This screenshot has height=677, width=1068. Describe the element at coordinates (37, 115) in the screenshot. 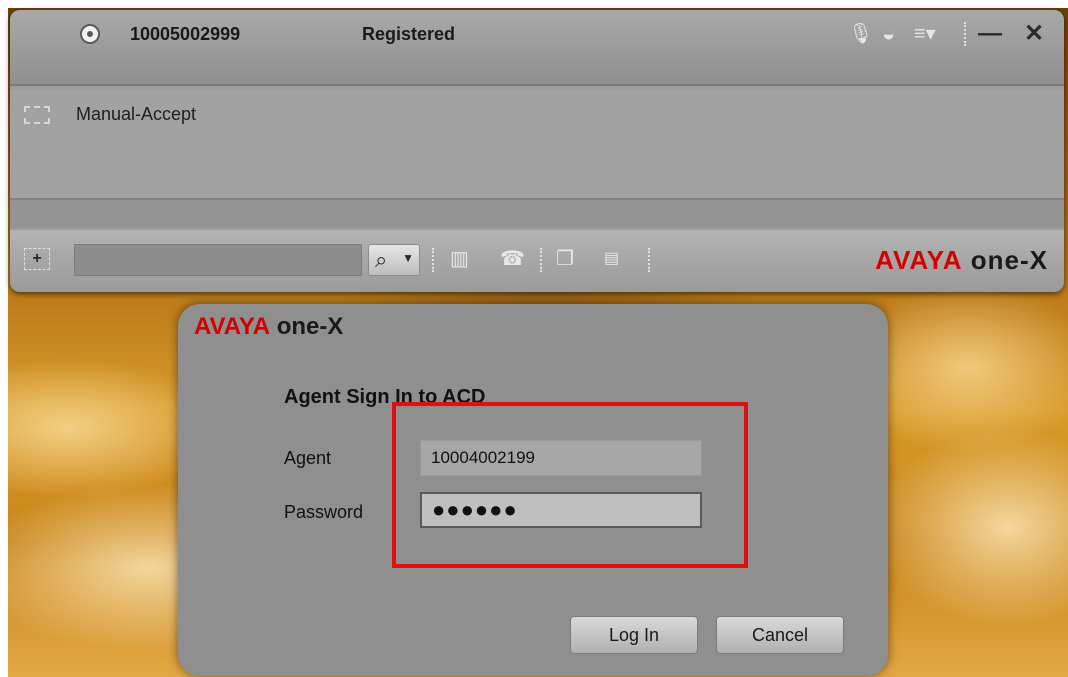

I see `manual-accept-checkbox` at that location.